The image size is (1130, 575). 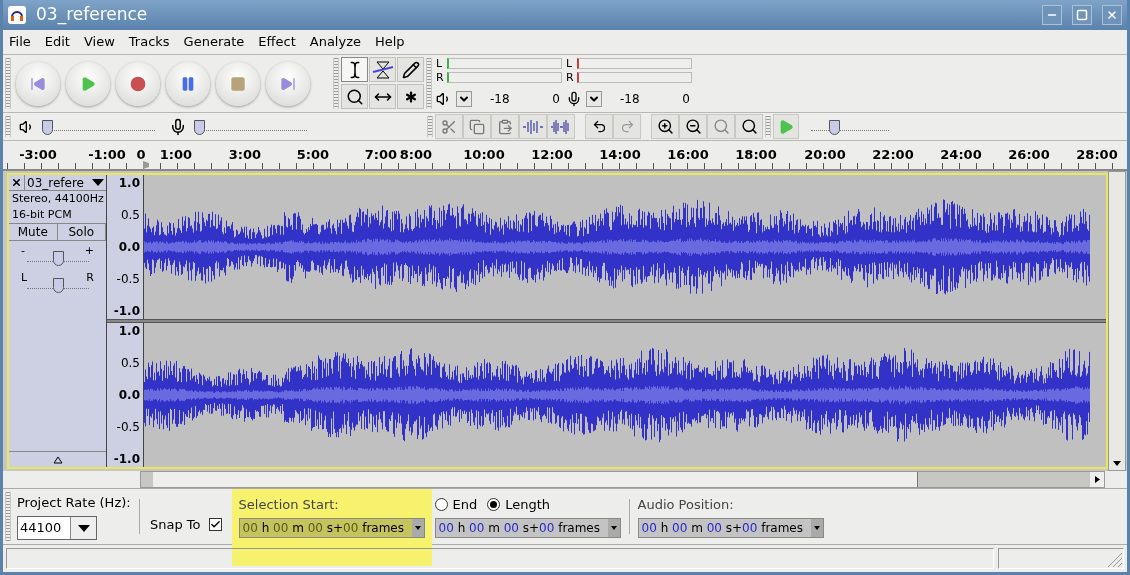 What do you see at coordinates (214, 42) in the screenshot?
I see `menu-item: Generate` at bounding box center [214, 42].